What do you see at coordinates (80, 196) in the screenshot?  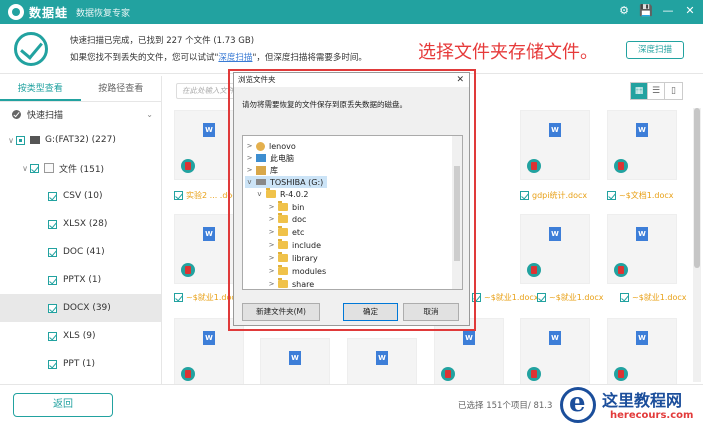 I see `tree-type-csv: CSV (10)` at bounding box center [80, 196].